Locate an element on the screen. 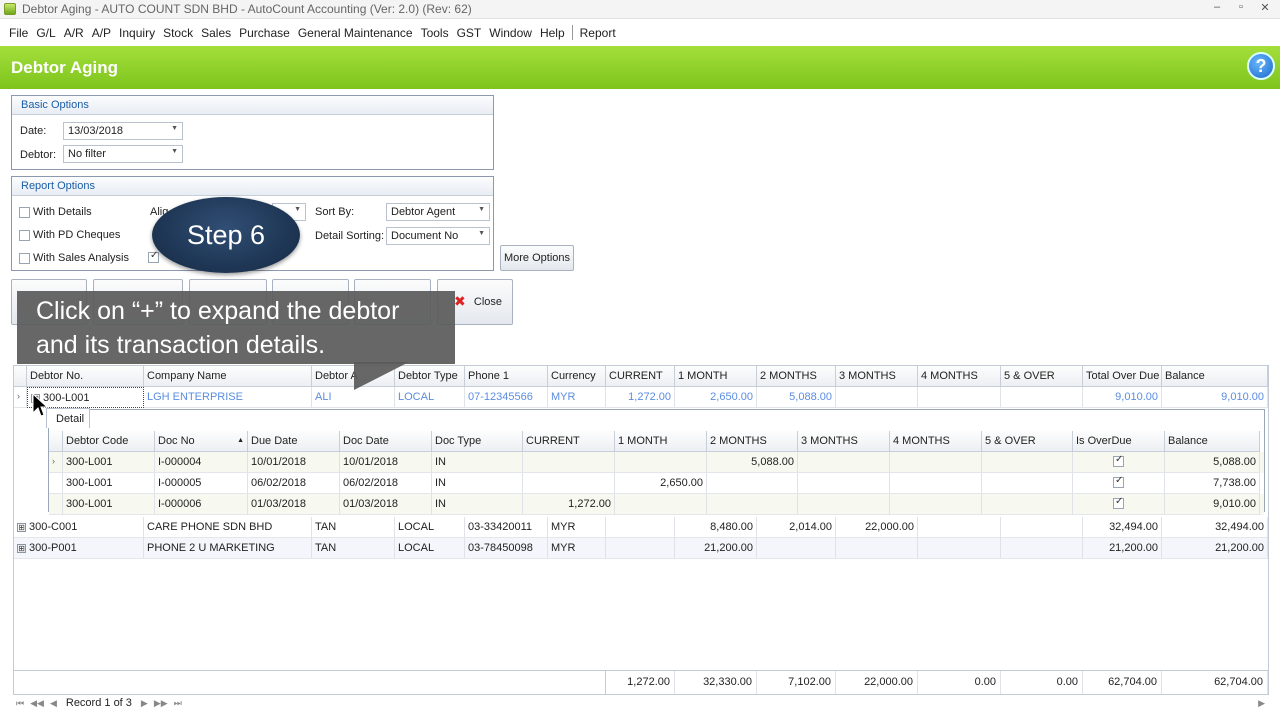 The image size is (1280, 720). cell-agent: ALI is located at coordinates (353, 397).